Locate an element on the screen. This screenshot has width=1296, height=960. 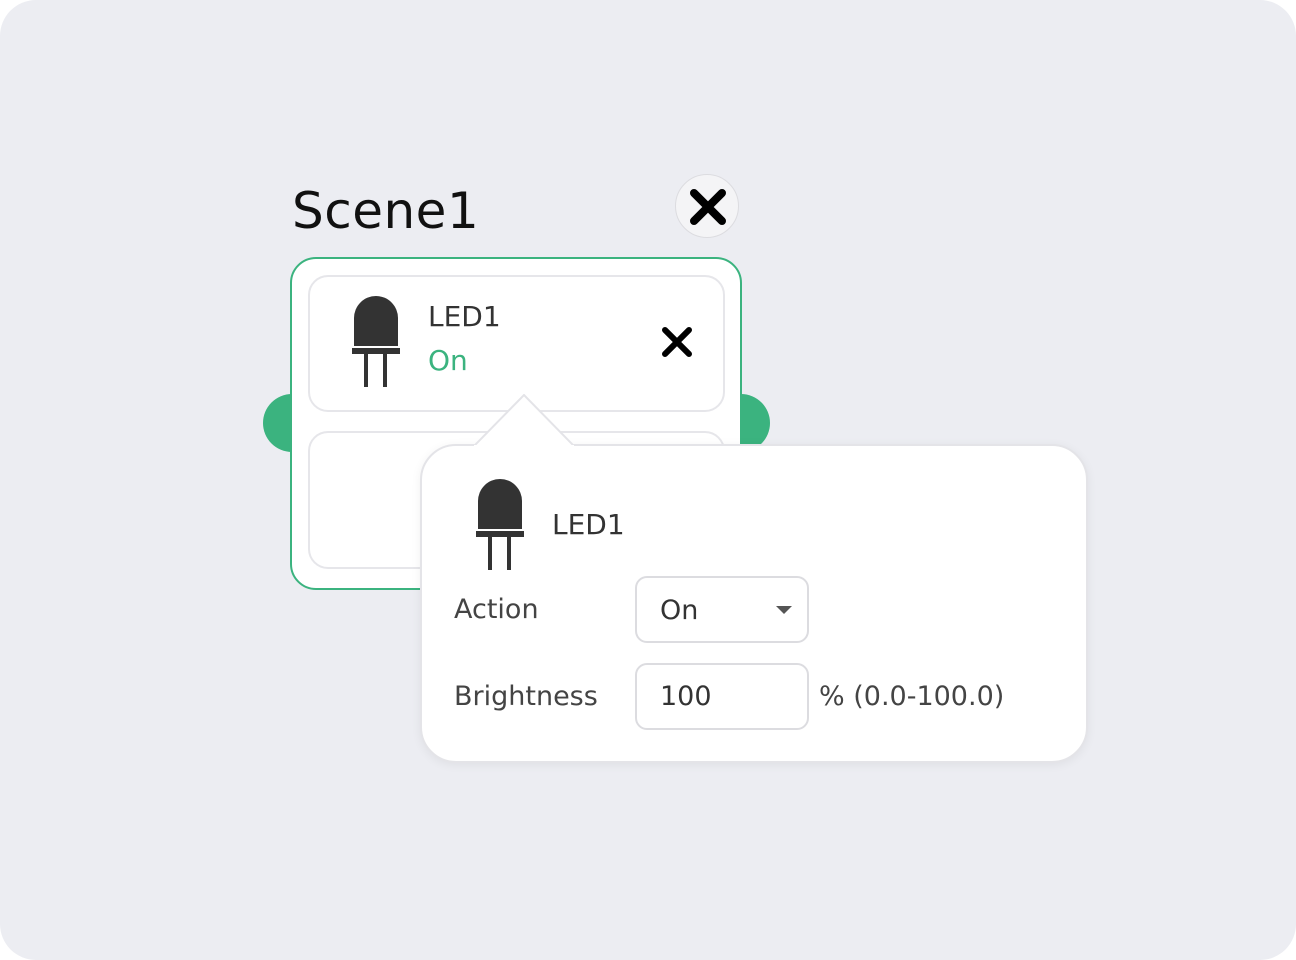
action-select: On is located at coordinates (722, 609).